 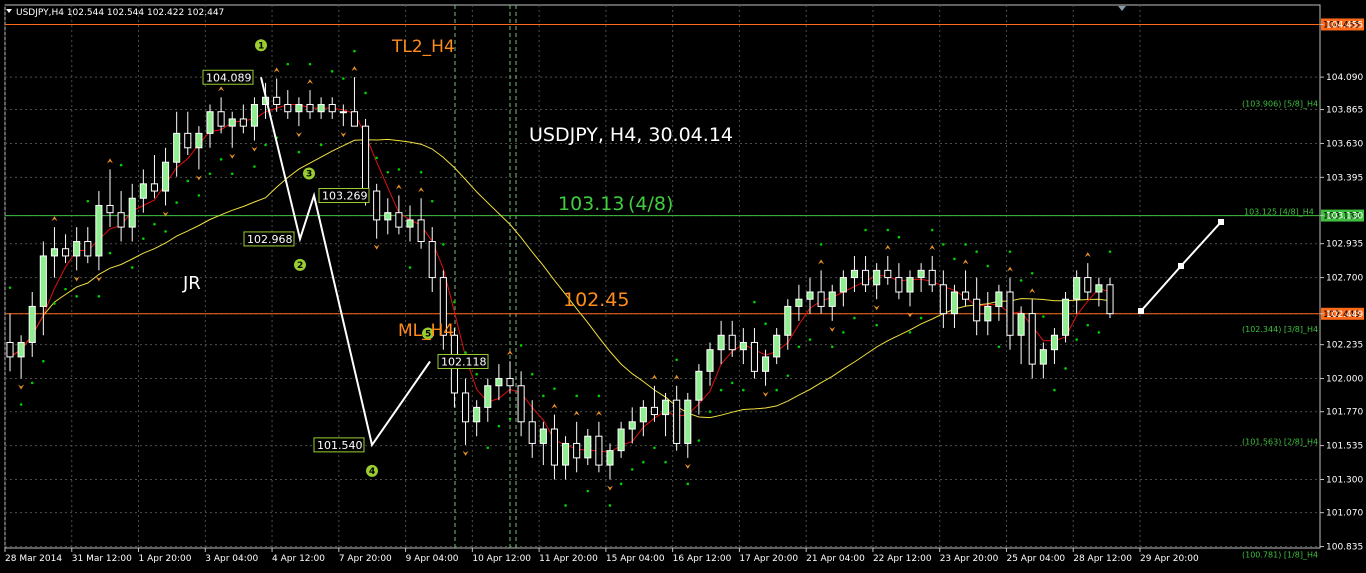 What do you see at coordinates (340, 445) in the screenshot?
I see `zigzag-price-label: 101.540` at bounding box center [340, 445].